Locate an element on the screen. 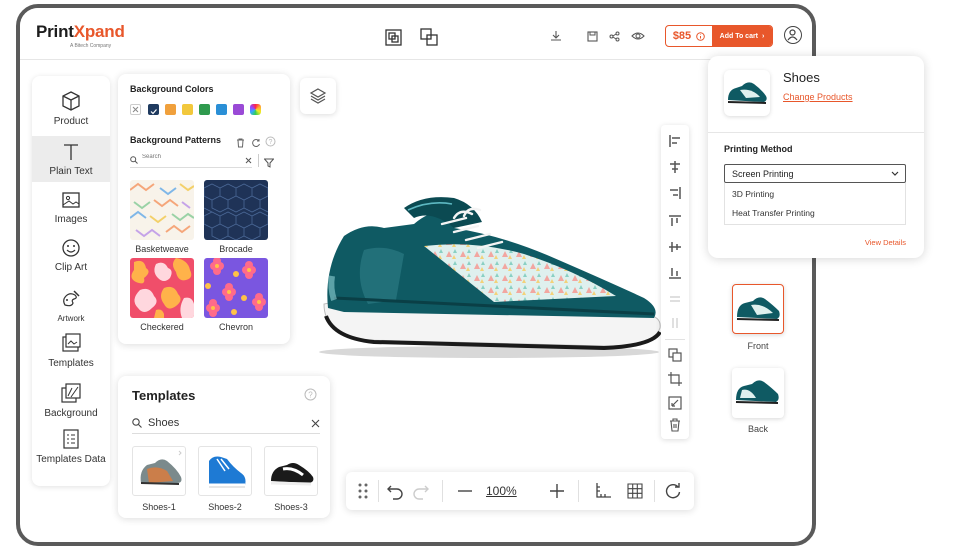 The width and height of the screenshot is (975, 550). pattern-label: Checkered is located at coordinates (162, 327).